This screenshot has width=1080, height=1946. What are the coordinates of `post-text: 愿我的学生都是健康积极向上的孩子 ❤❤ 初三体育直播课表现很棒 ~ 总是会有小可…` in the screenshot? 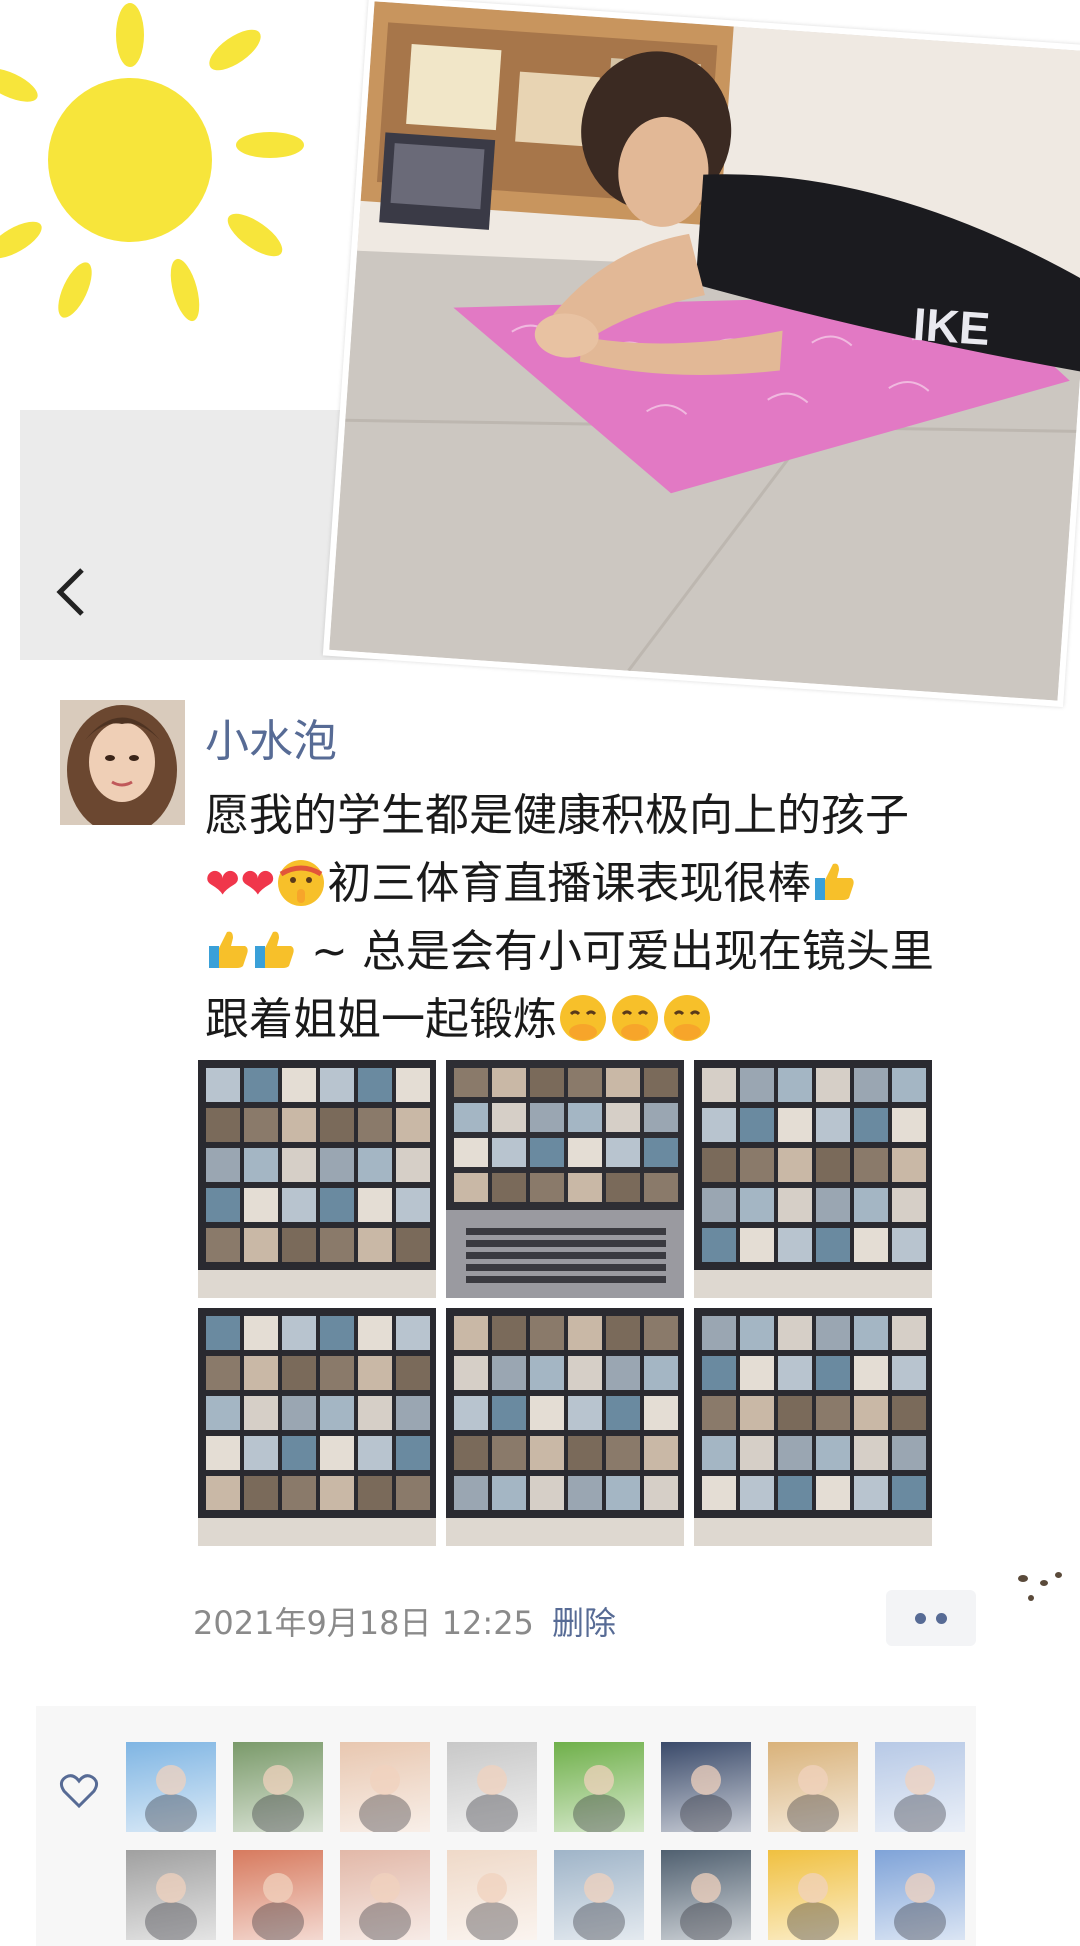 It's located at (600, 918).